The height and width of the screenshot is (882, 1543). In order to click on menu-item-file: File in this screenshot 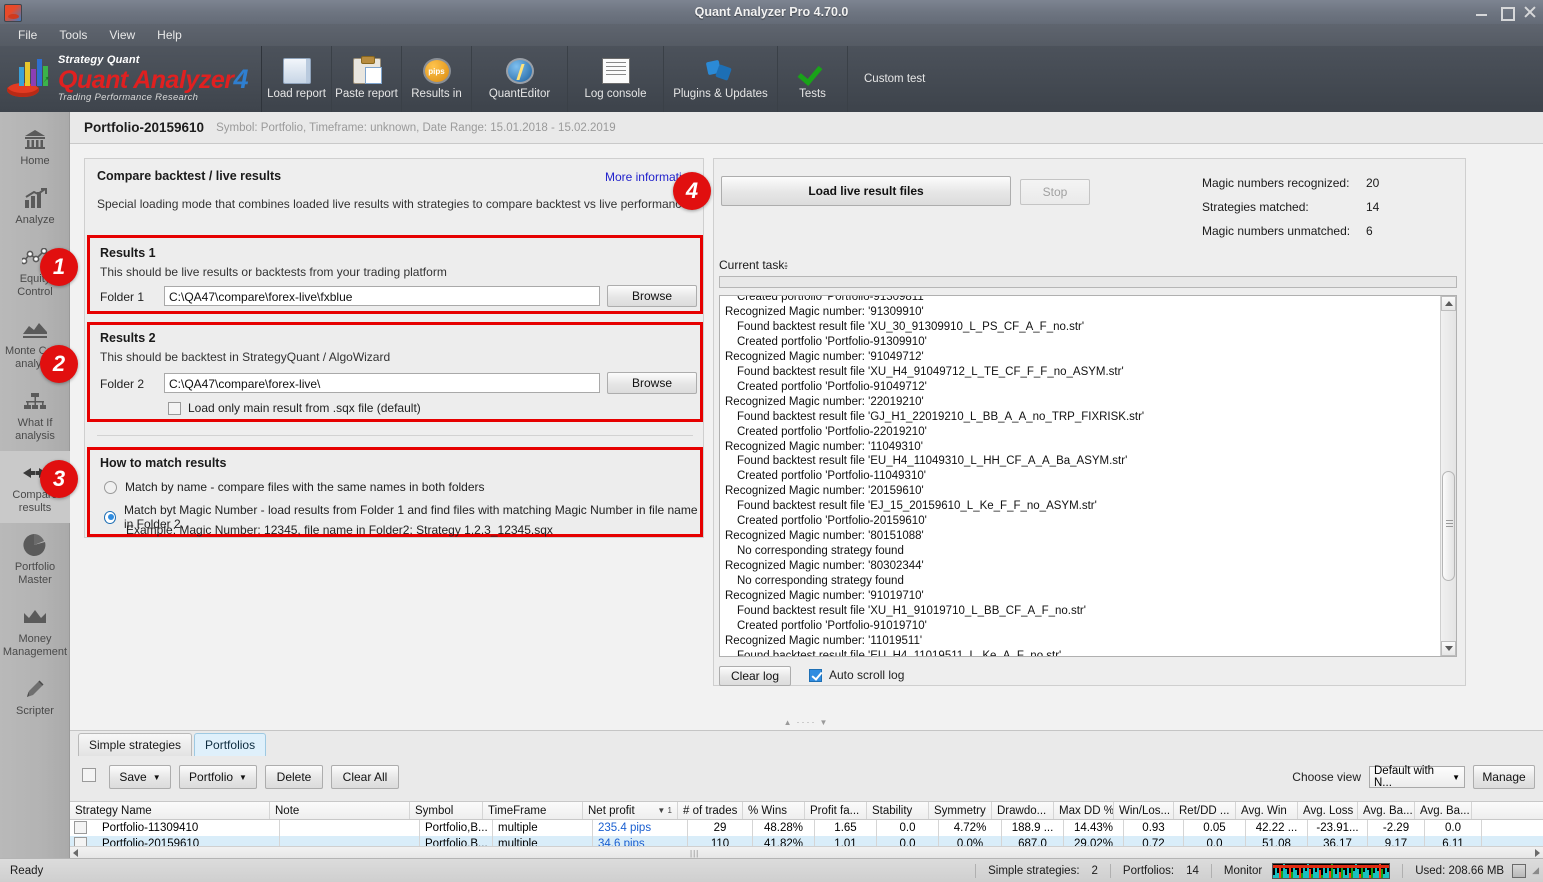, I will do `click(27, 35)`.